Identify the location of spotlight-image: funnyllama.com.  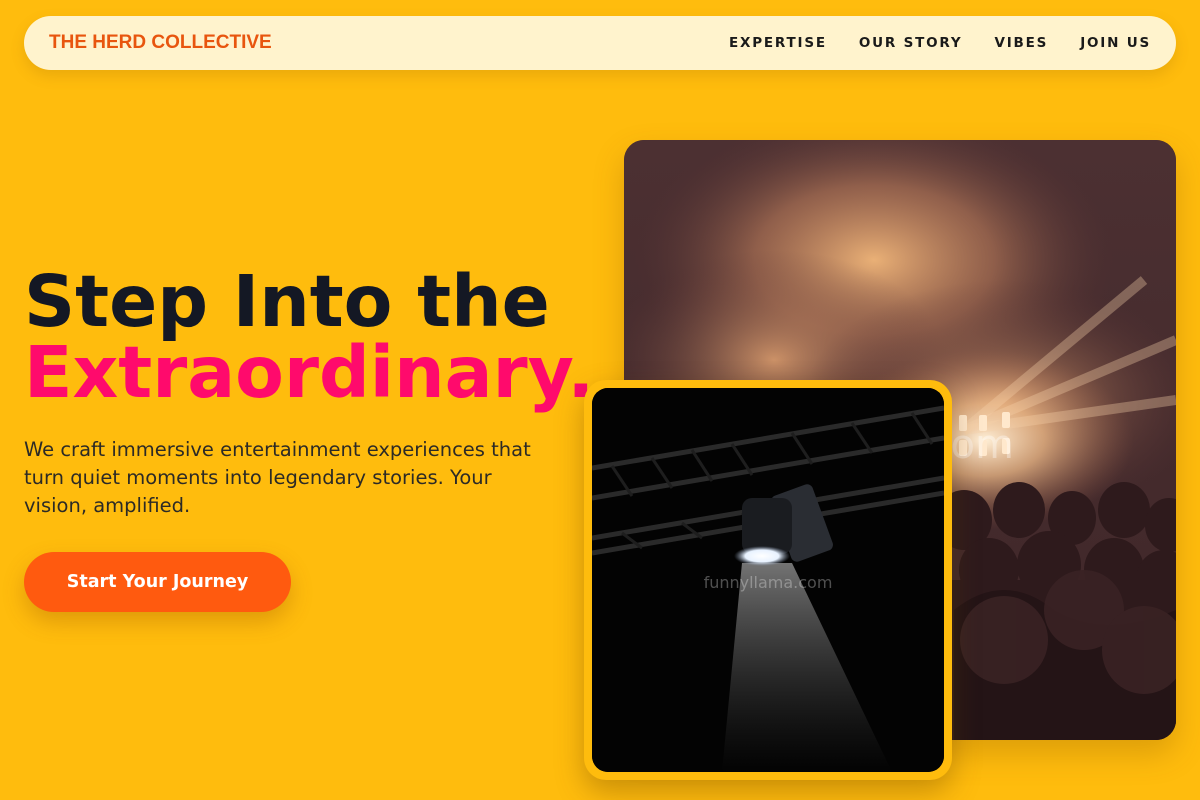
(768, 580).